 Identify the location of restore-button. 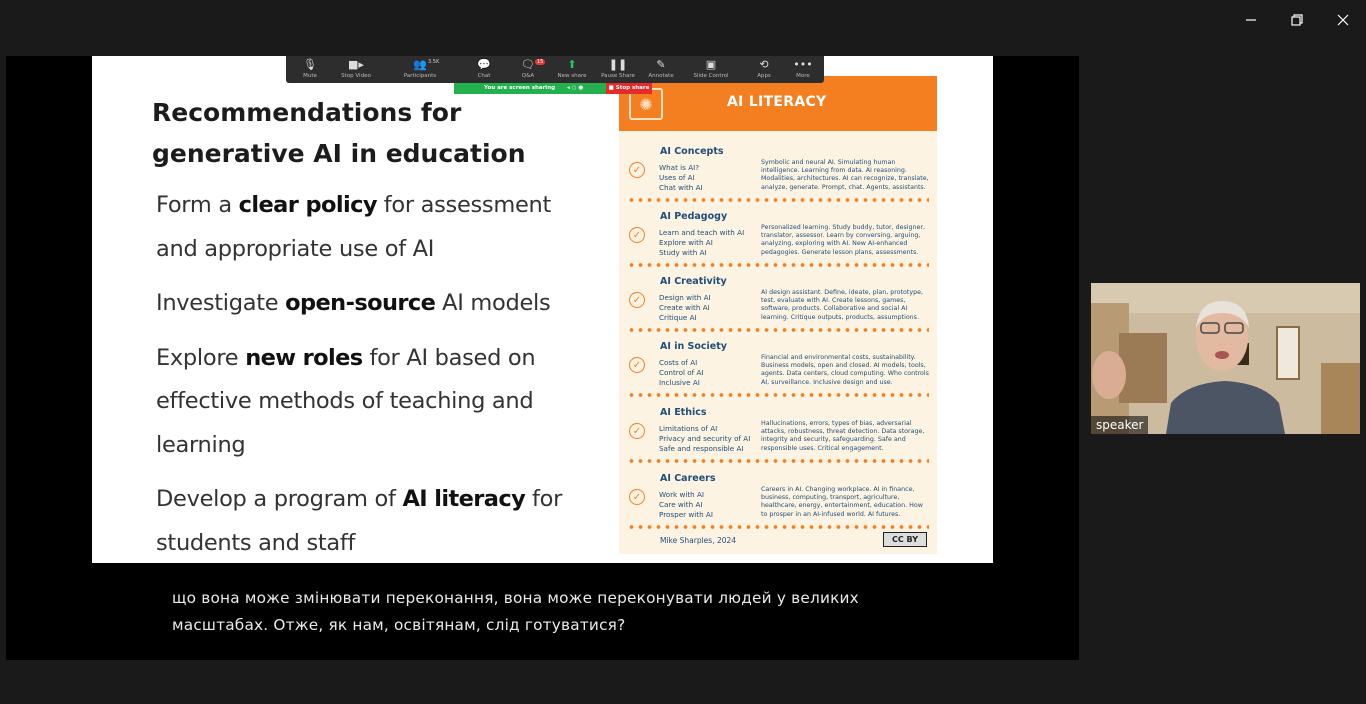
(1297, 20).